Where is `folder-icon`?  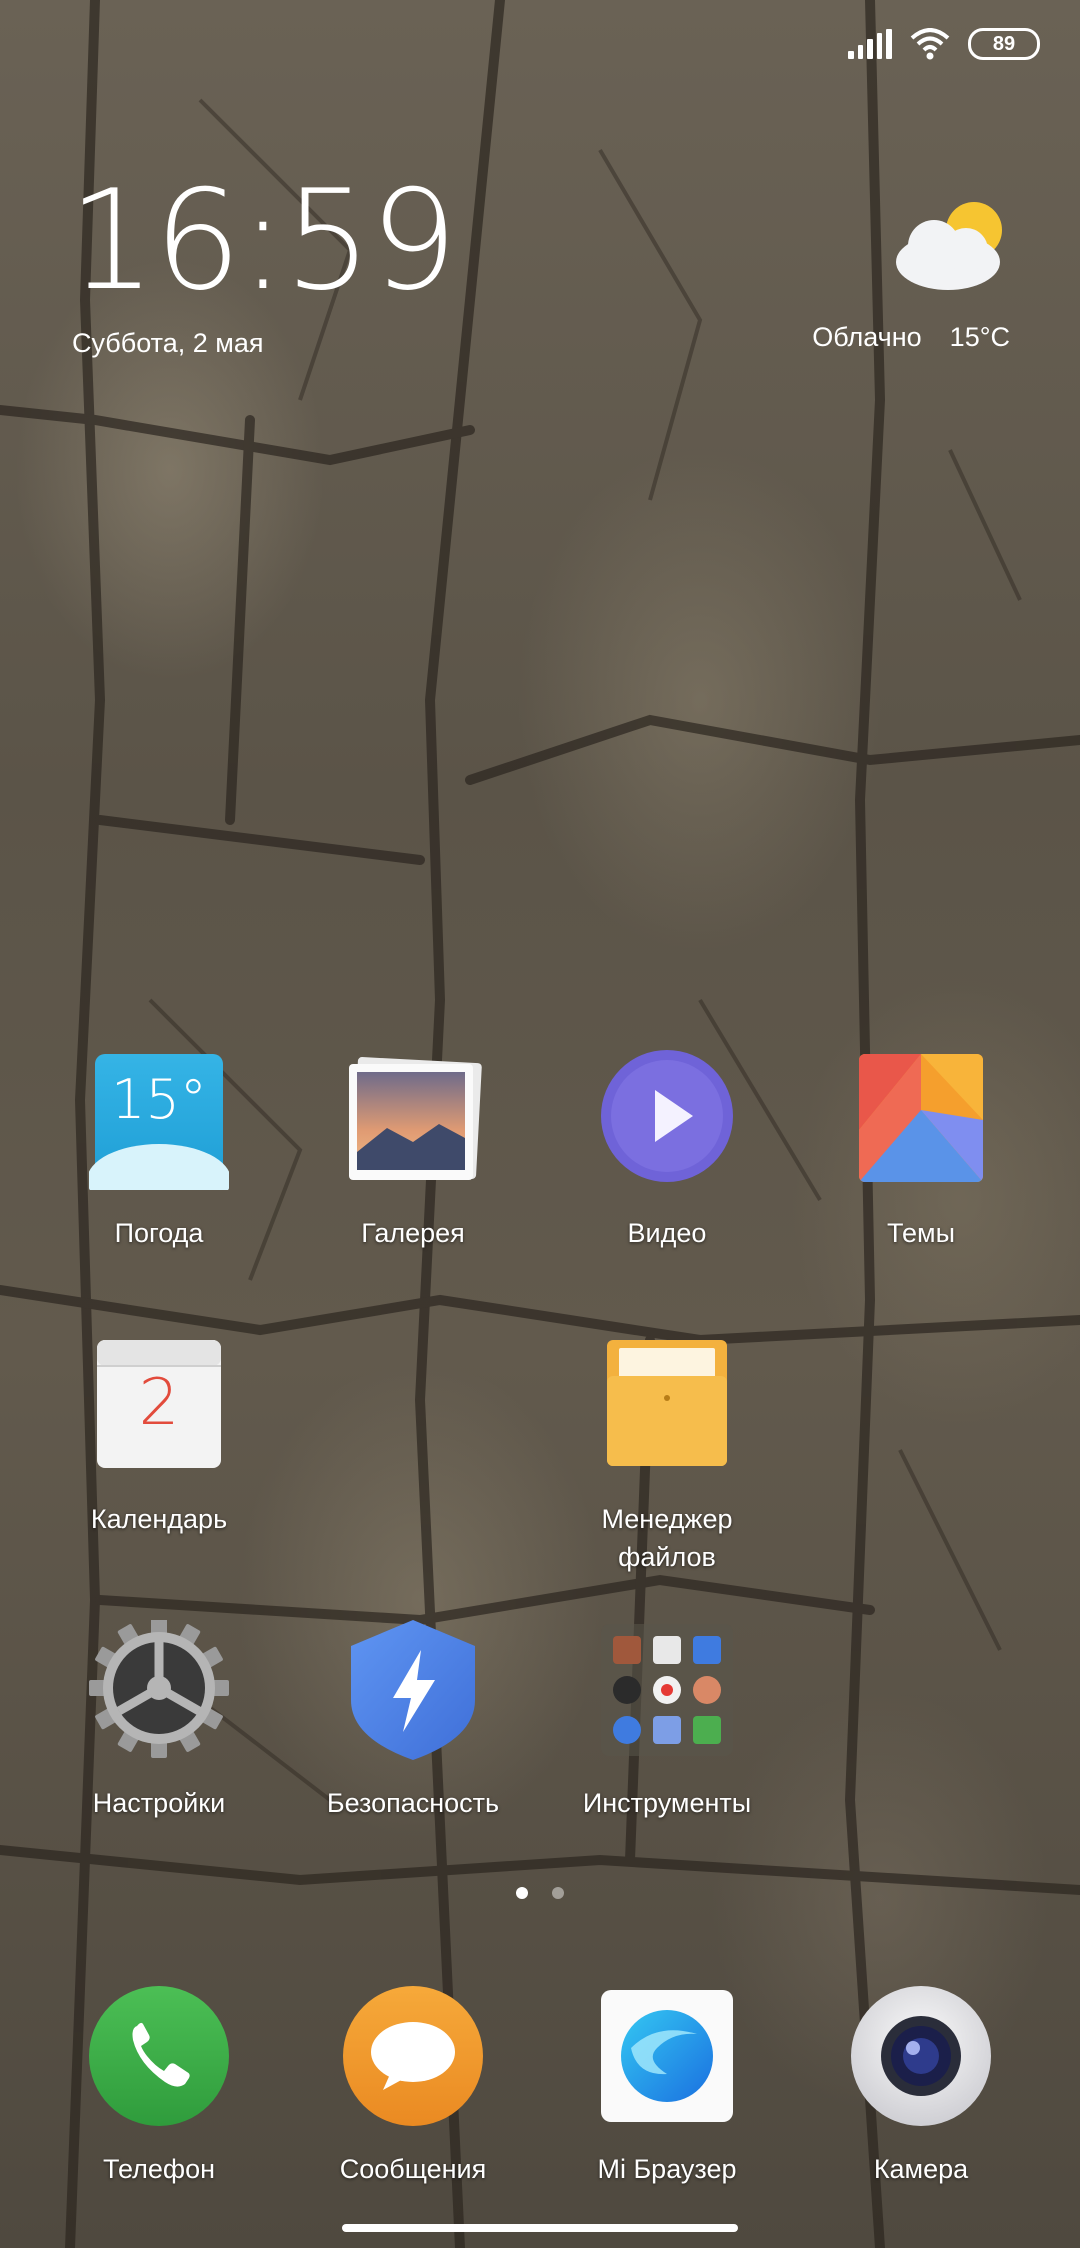
folder-icon is located at coordinates (667, 1406).